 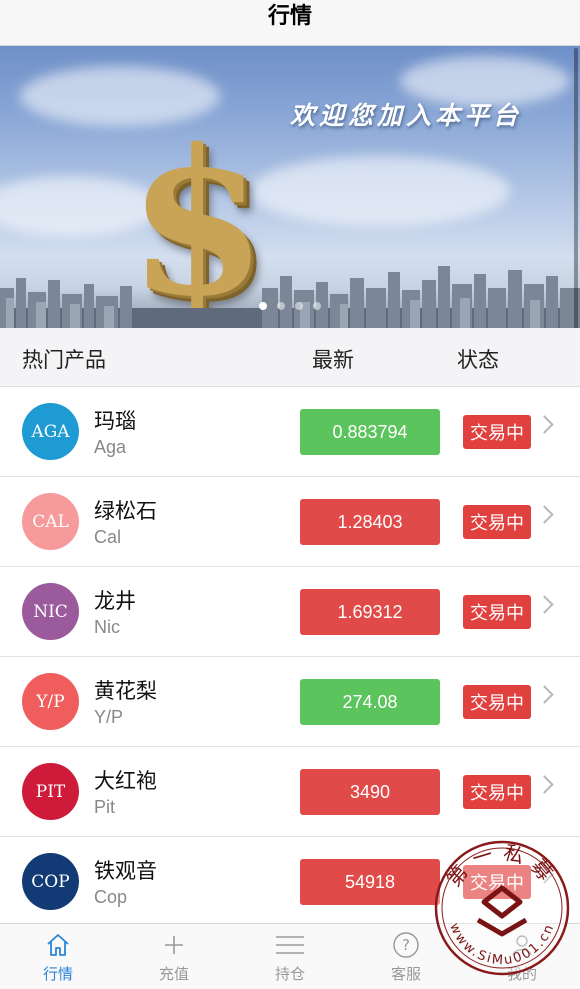 What do you see at coordinates (109, 717) in the screenshot?
I see `product-code: Y/P` at bounding box center [109, 717].